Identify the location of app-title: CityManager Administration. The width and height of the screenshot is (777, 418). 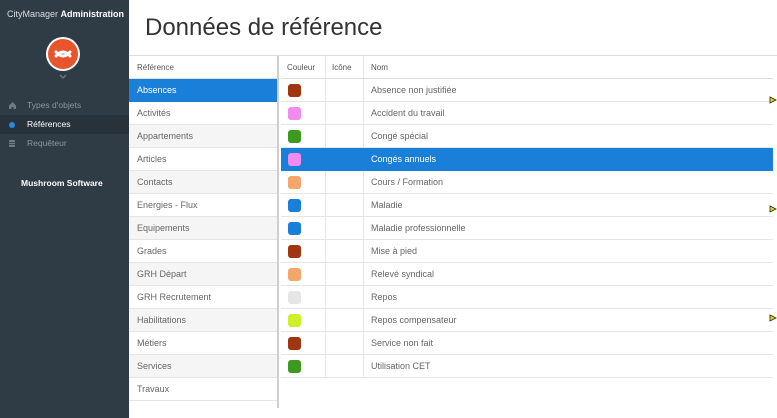
(65, 14).